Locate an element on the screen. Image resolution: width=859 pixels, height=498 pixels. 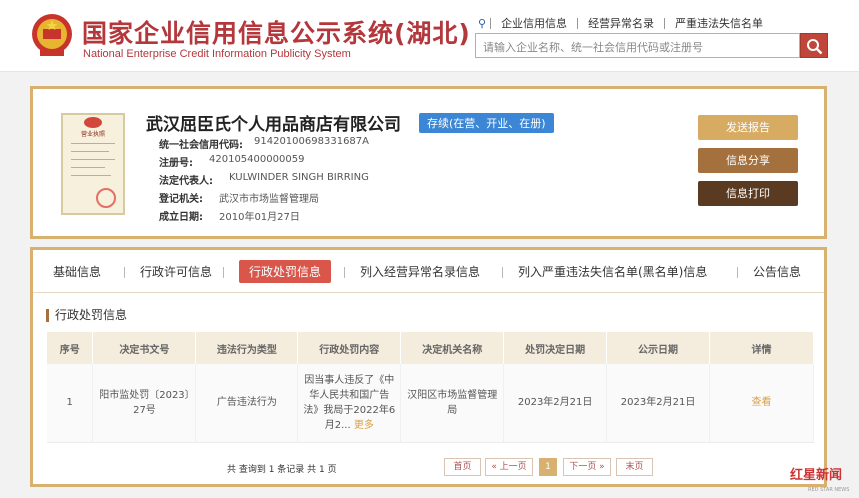
cell-index: 1 is located at coordinates (70, 403).